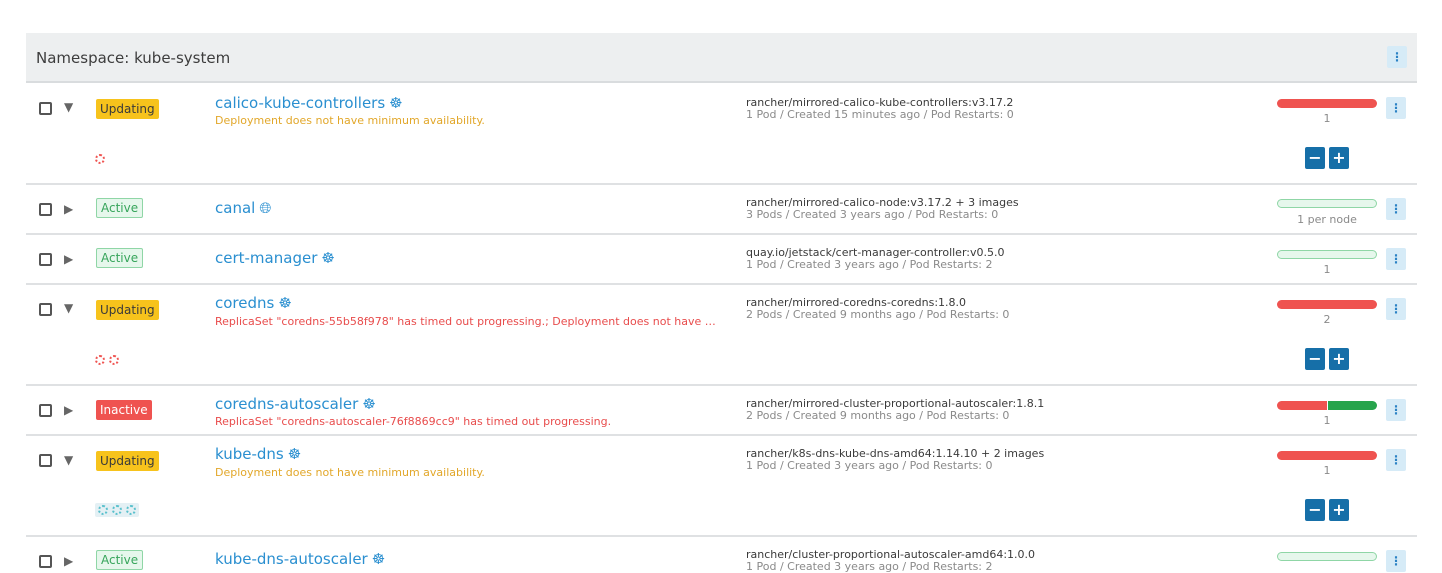 The image size is (1442, 573). Describe the element at coordinates (300, 103) in the screenshot. I see `workload-name-text: calico-kube-controllers` at that location.